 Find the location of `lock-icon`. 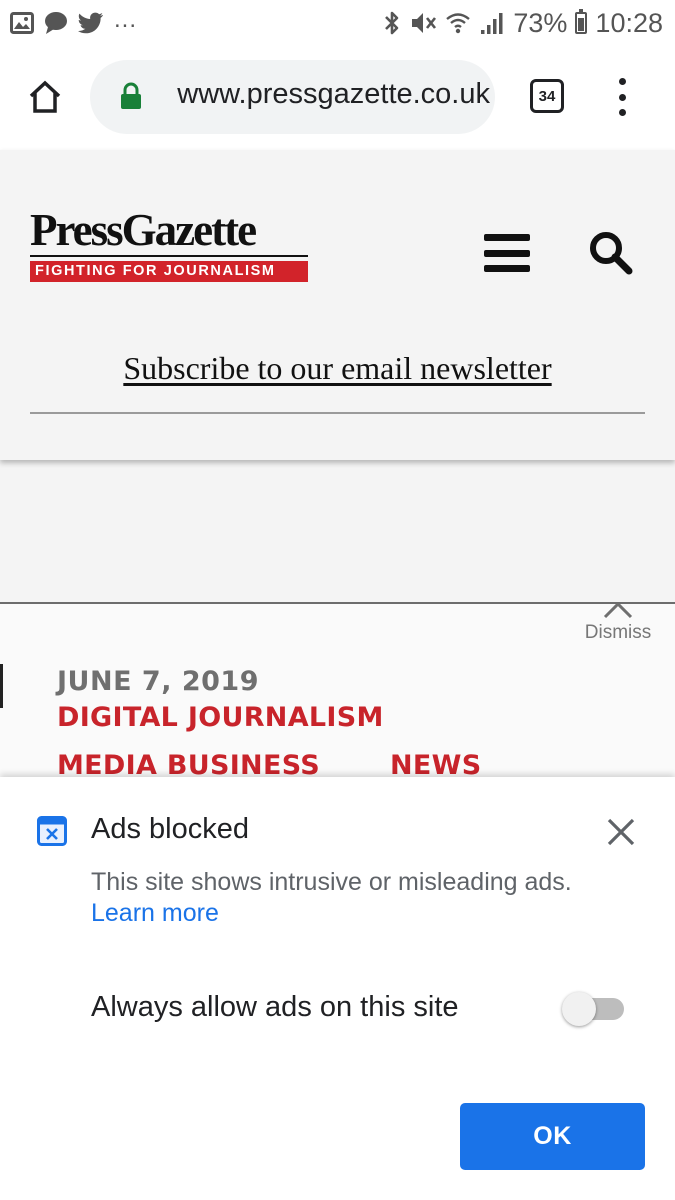

lock-icon is located at coordinates (131, 95).